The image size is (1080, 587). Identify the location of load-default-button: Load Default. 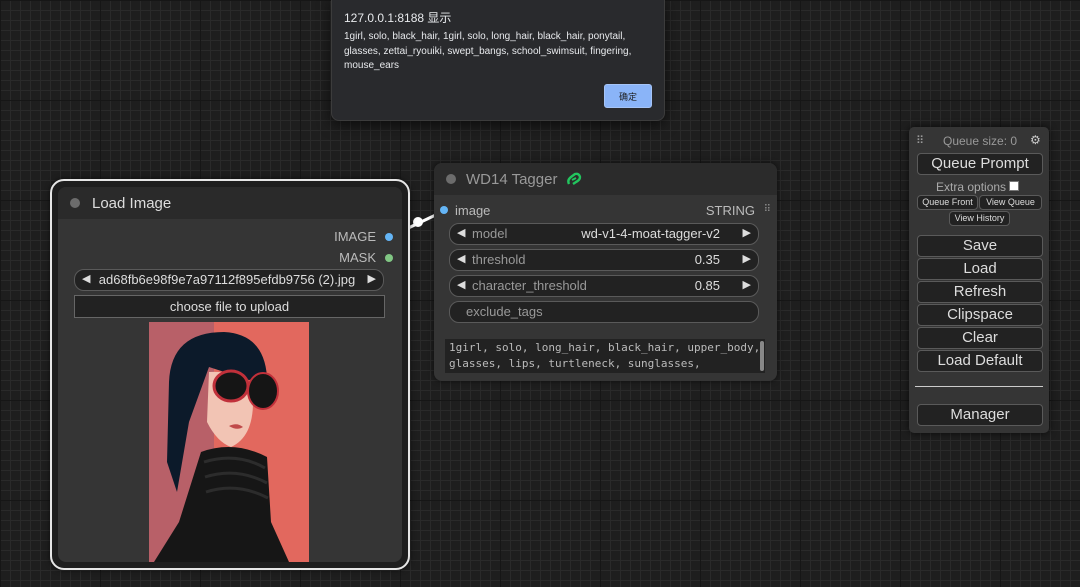
(980, 361).